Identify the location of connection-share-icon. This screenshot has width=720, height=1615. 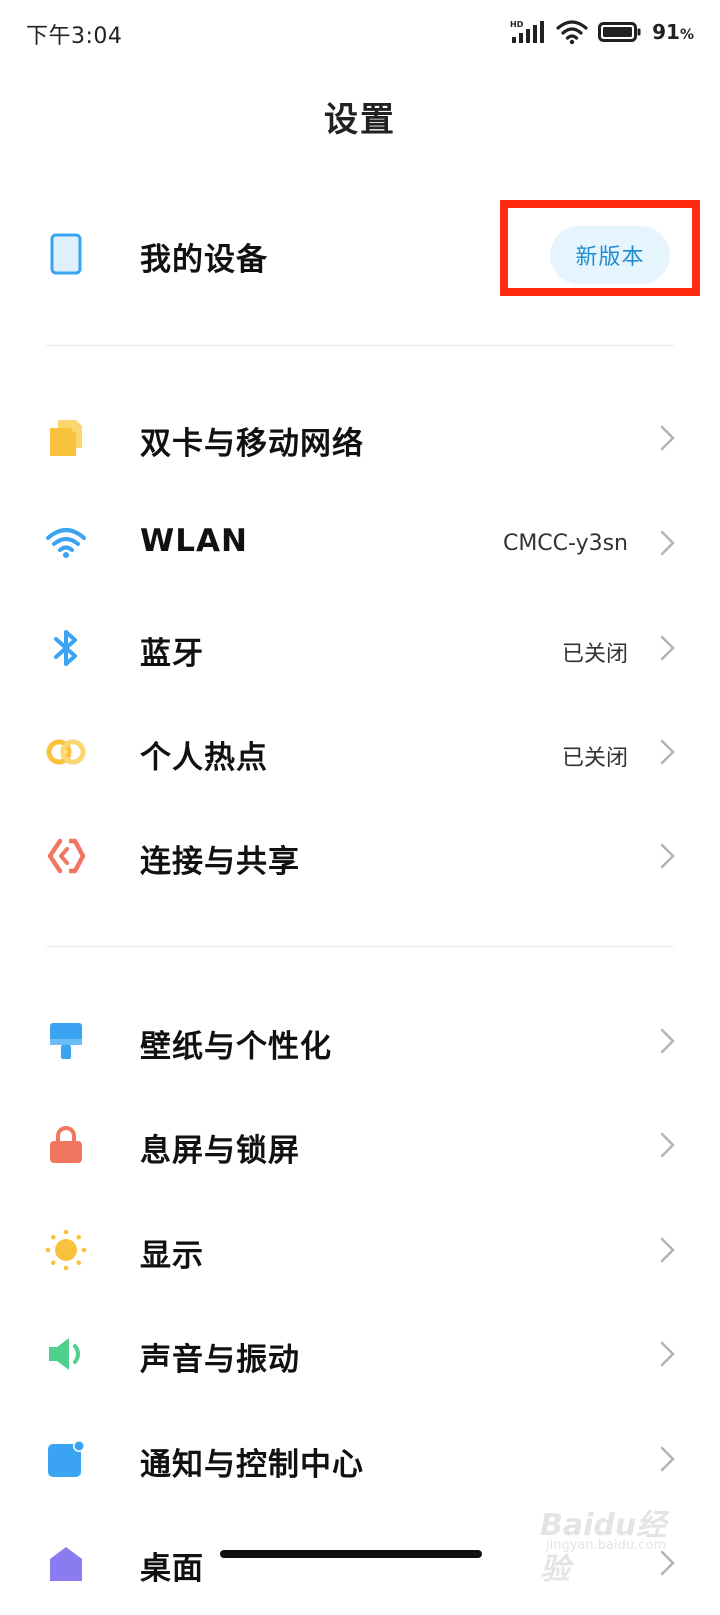
(66, 856).